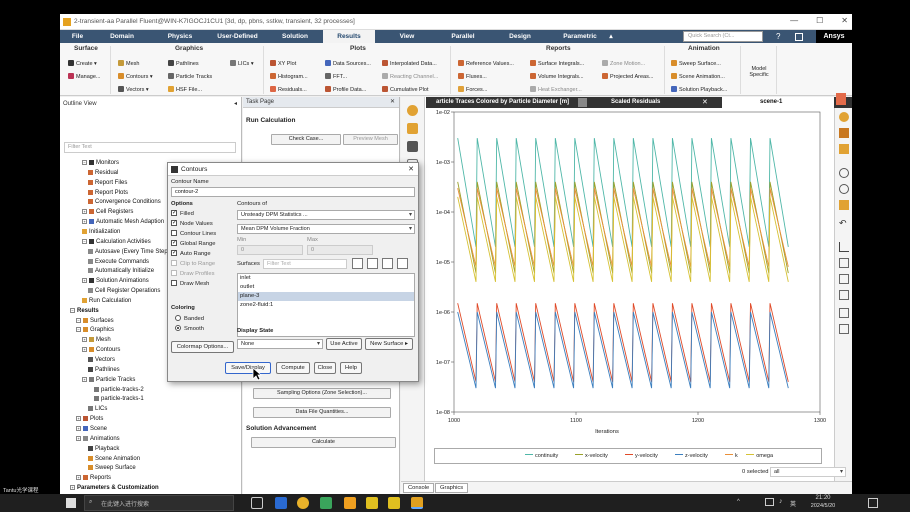 The height and width of the screenshot is (512, 910). What do you see at coordinates (82, 63) in the screenshot?
I see `create-button: Create ▾` at bounding box center [82, 63].